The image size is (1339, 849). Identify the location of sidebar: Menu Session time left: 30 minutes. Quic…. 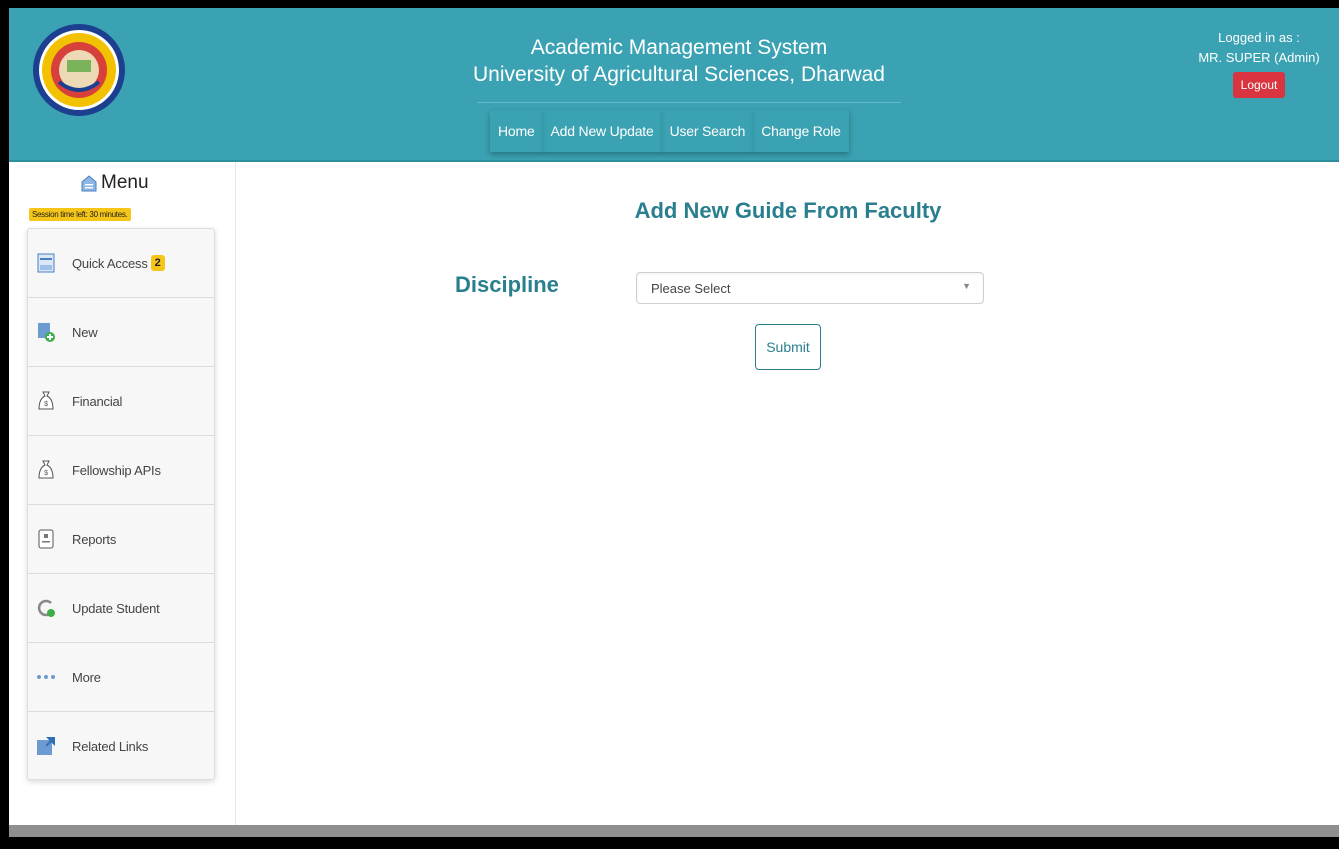
(122, 494).